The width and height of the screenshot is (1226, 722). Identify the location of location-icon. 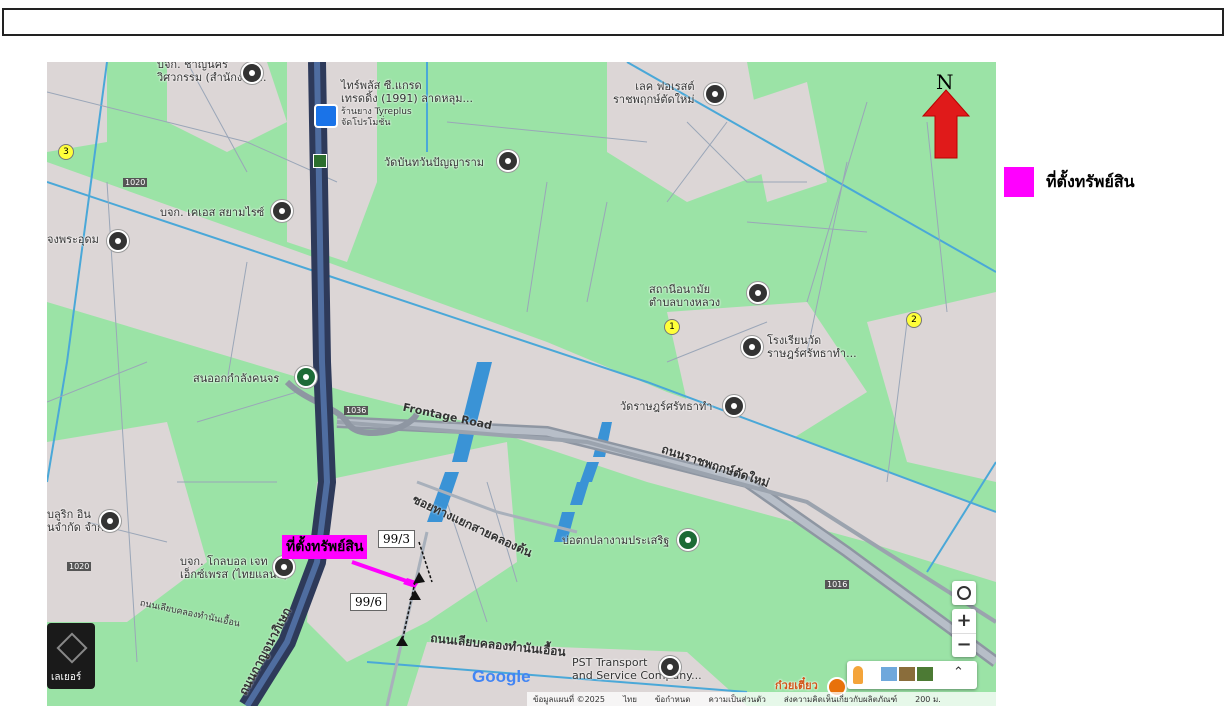
(964, 593).